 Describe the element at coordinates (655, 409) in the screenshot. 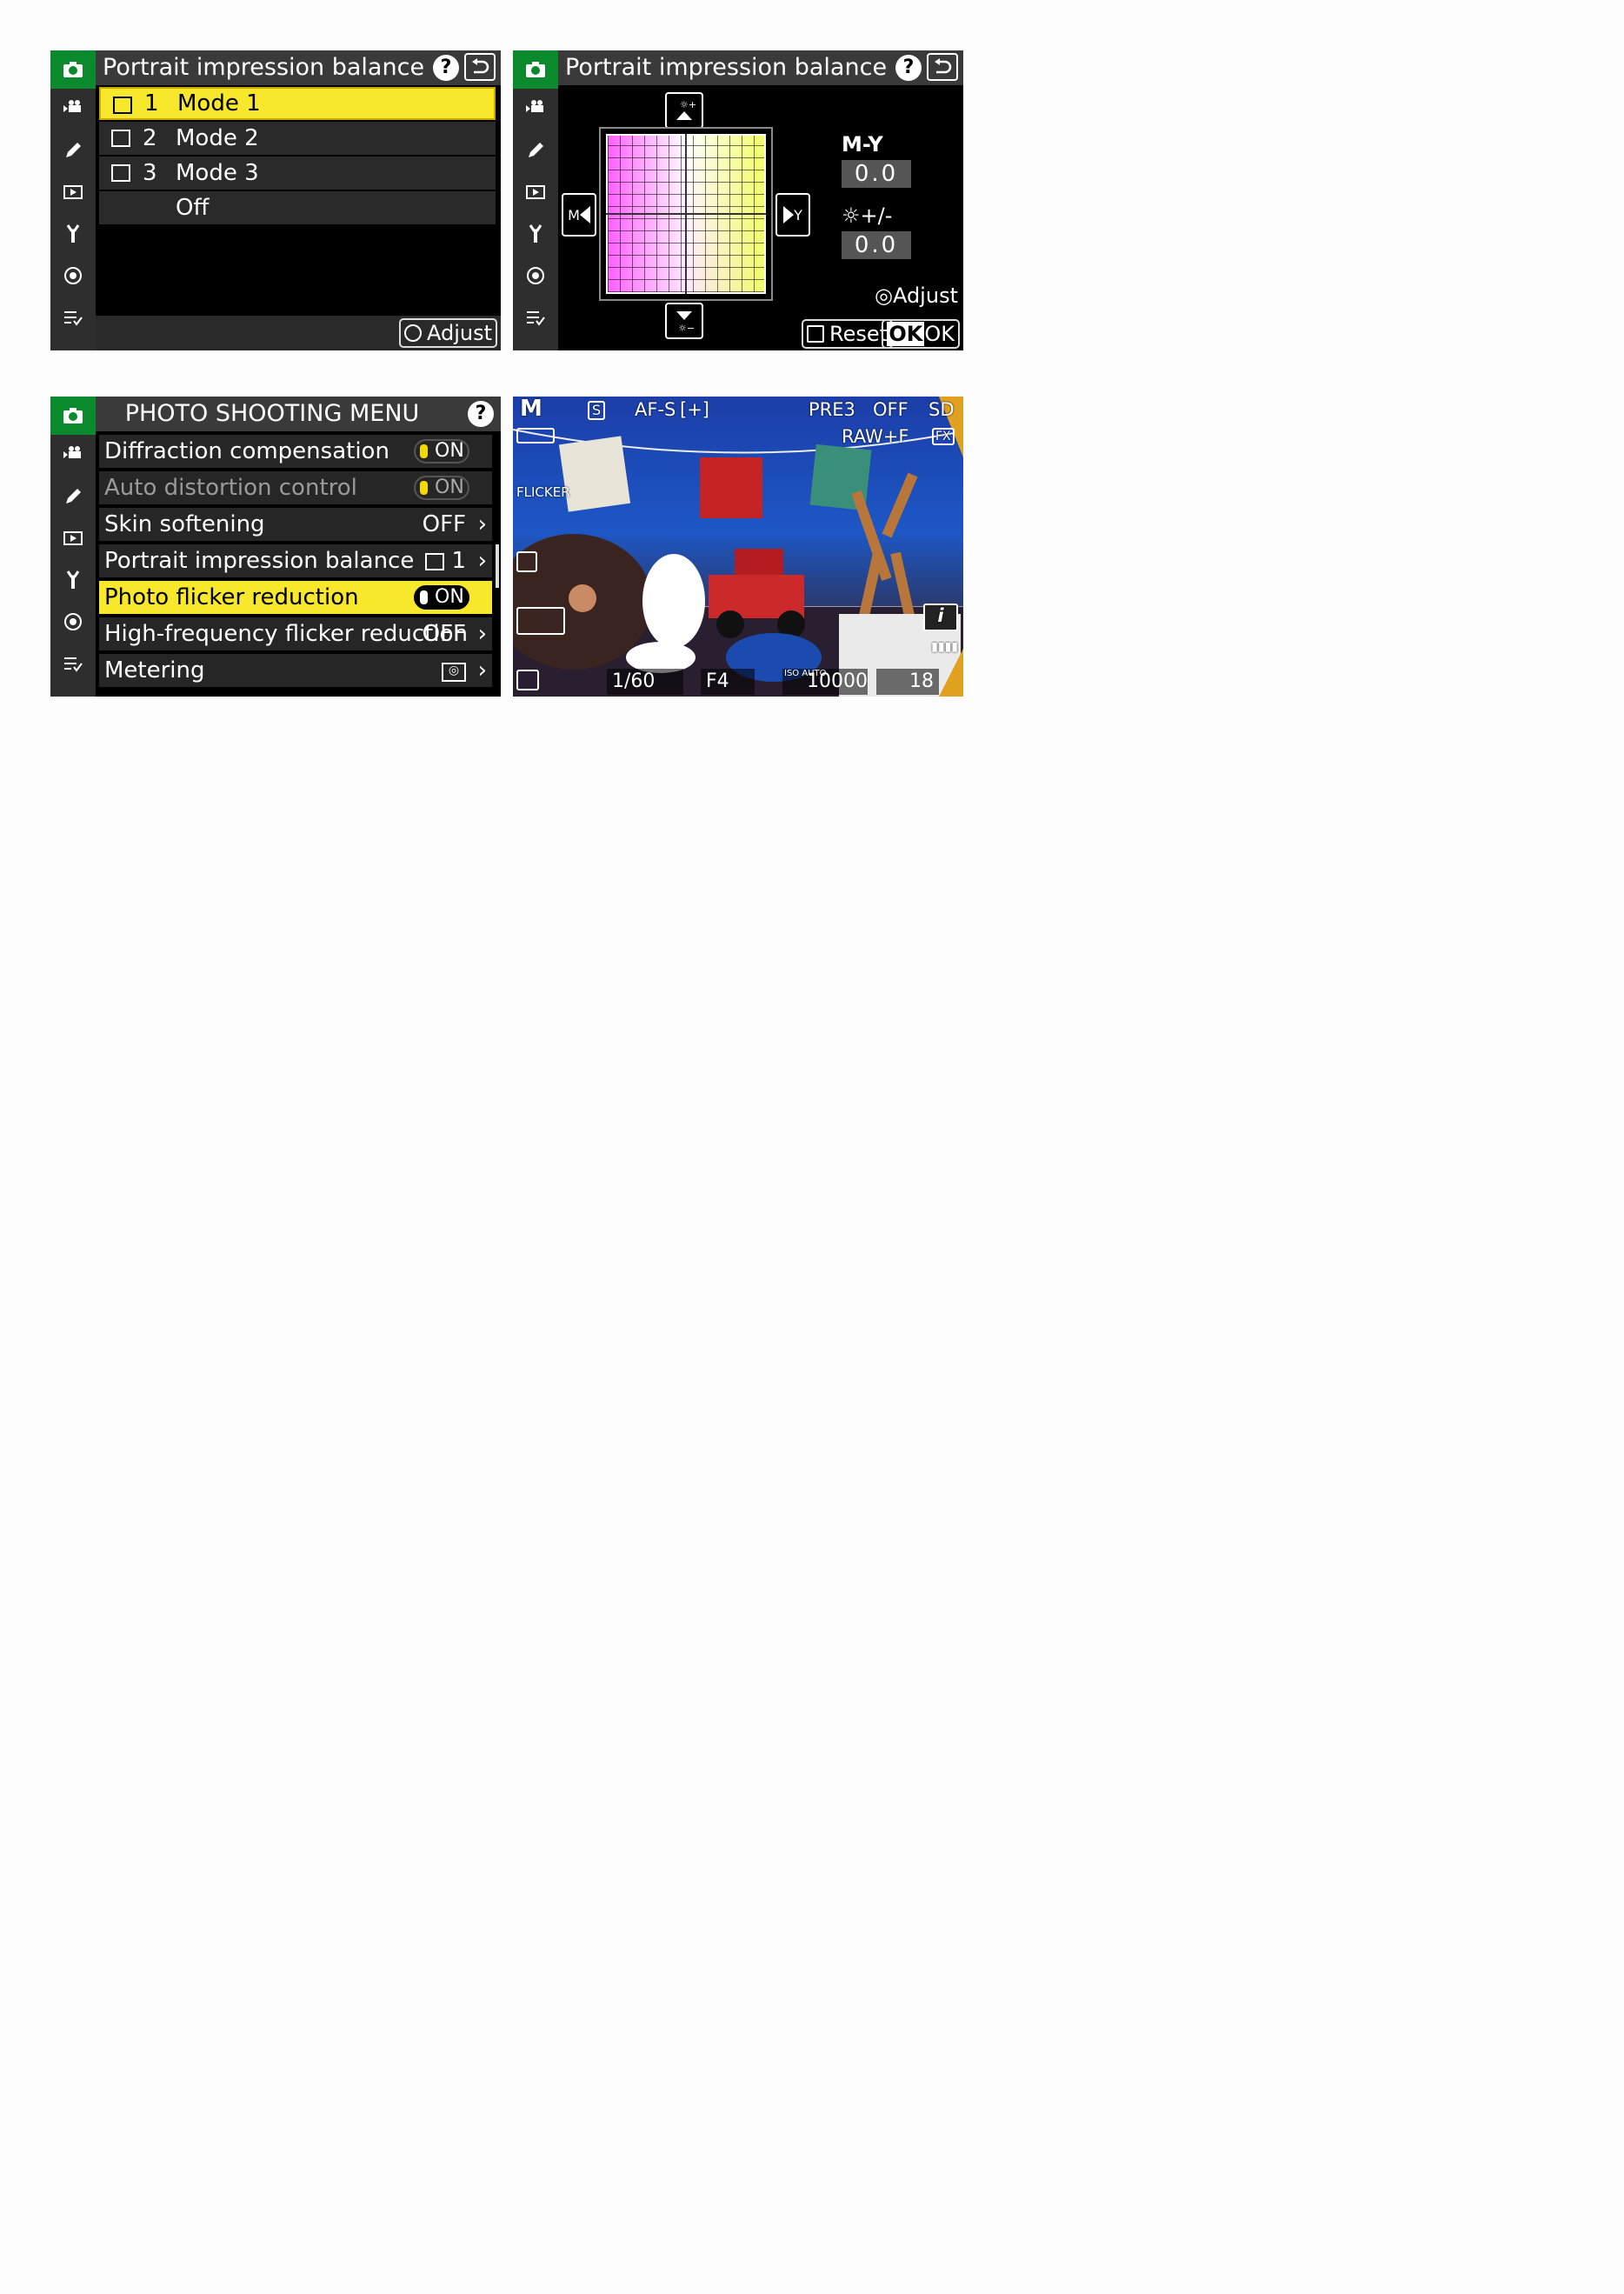

I see `focus-mode: AF-S` at that location.